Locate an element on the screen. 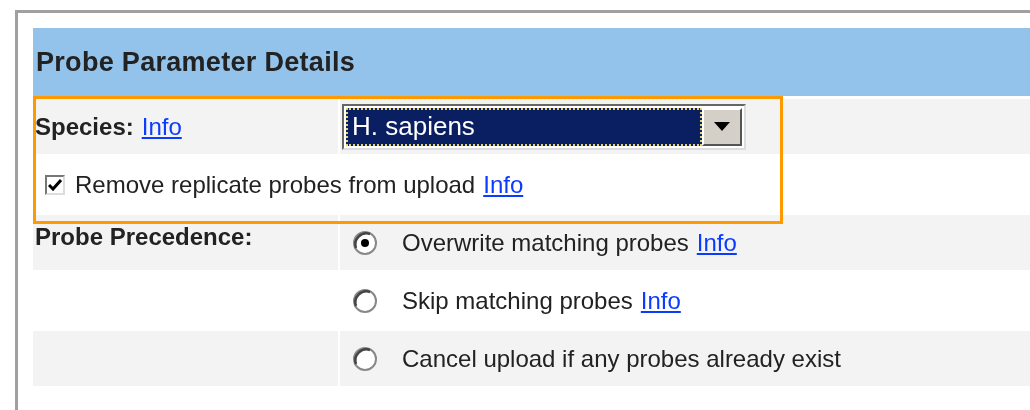 The image size is (1030, 410). section-title: Probe Parameter Details is located at coordinates (196, 62).